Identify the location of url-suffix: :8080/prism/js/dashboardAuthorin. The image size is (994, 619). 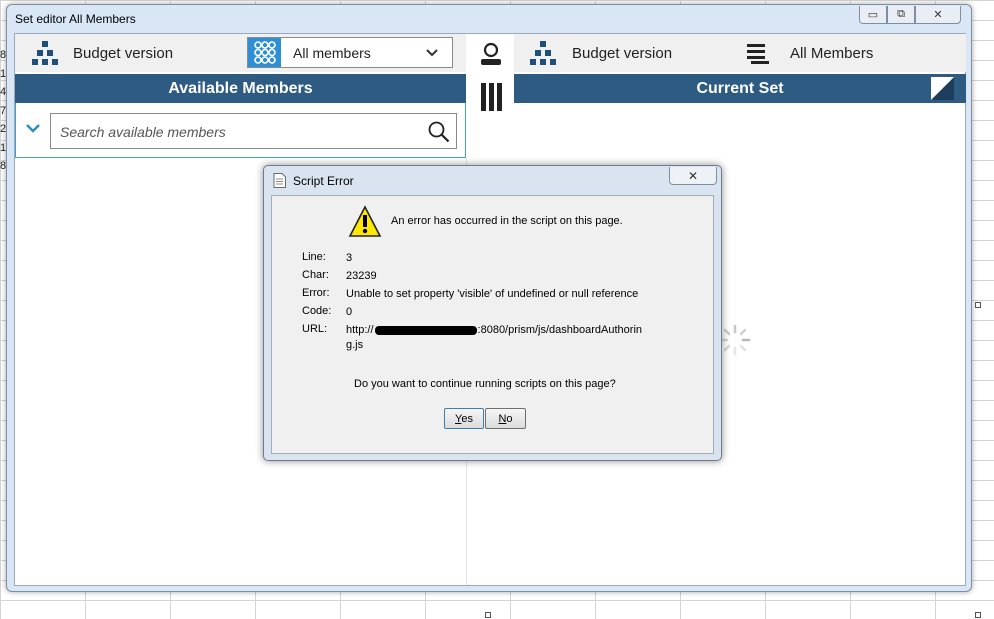
(560, 330).